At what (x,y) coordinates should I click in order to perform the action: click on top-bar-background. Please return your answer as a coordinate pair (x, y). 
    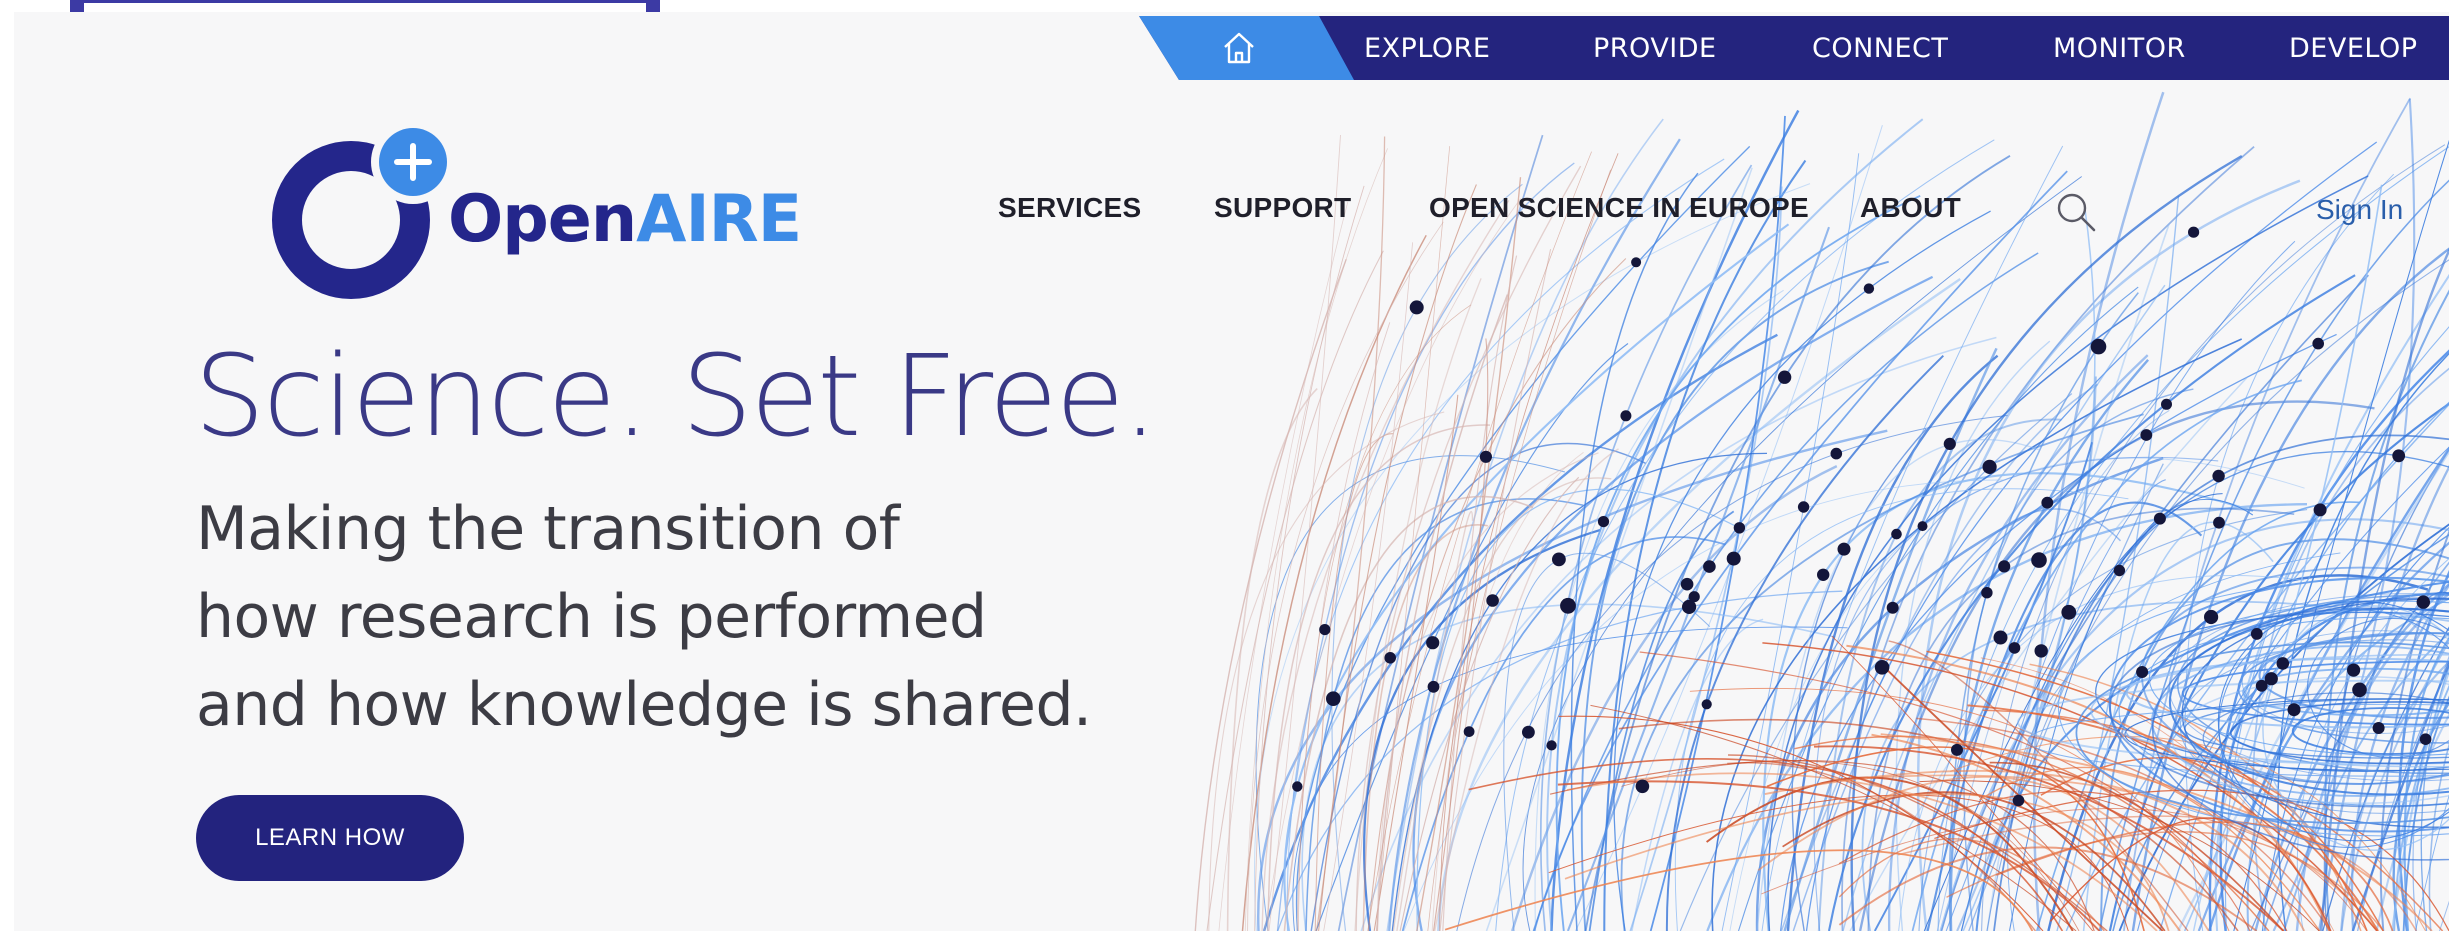
    Looking at the image, I should click on (1794, 48).